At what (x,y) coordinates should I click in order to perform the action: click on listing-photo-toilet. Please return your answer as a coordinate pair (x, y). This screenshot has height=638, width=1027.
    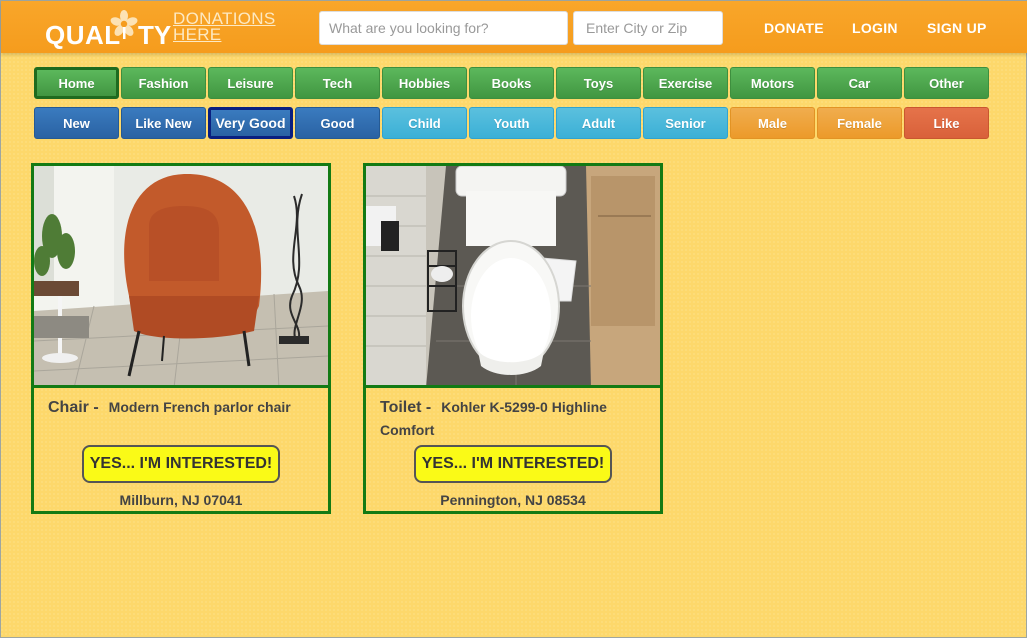
    Looking at the image, I should click on (513, 277).